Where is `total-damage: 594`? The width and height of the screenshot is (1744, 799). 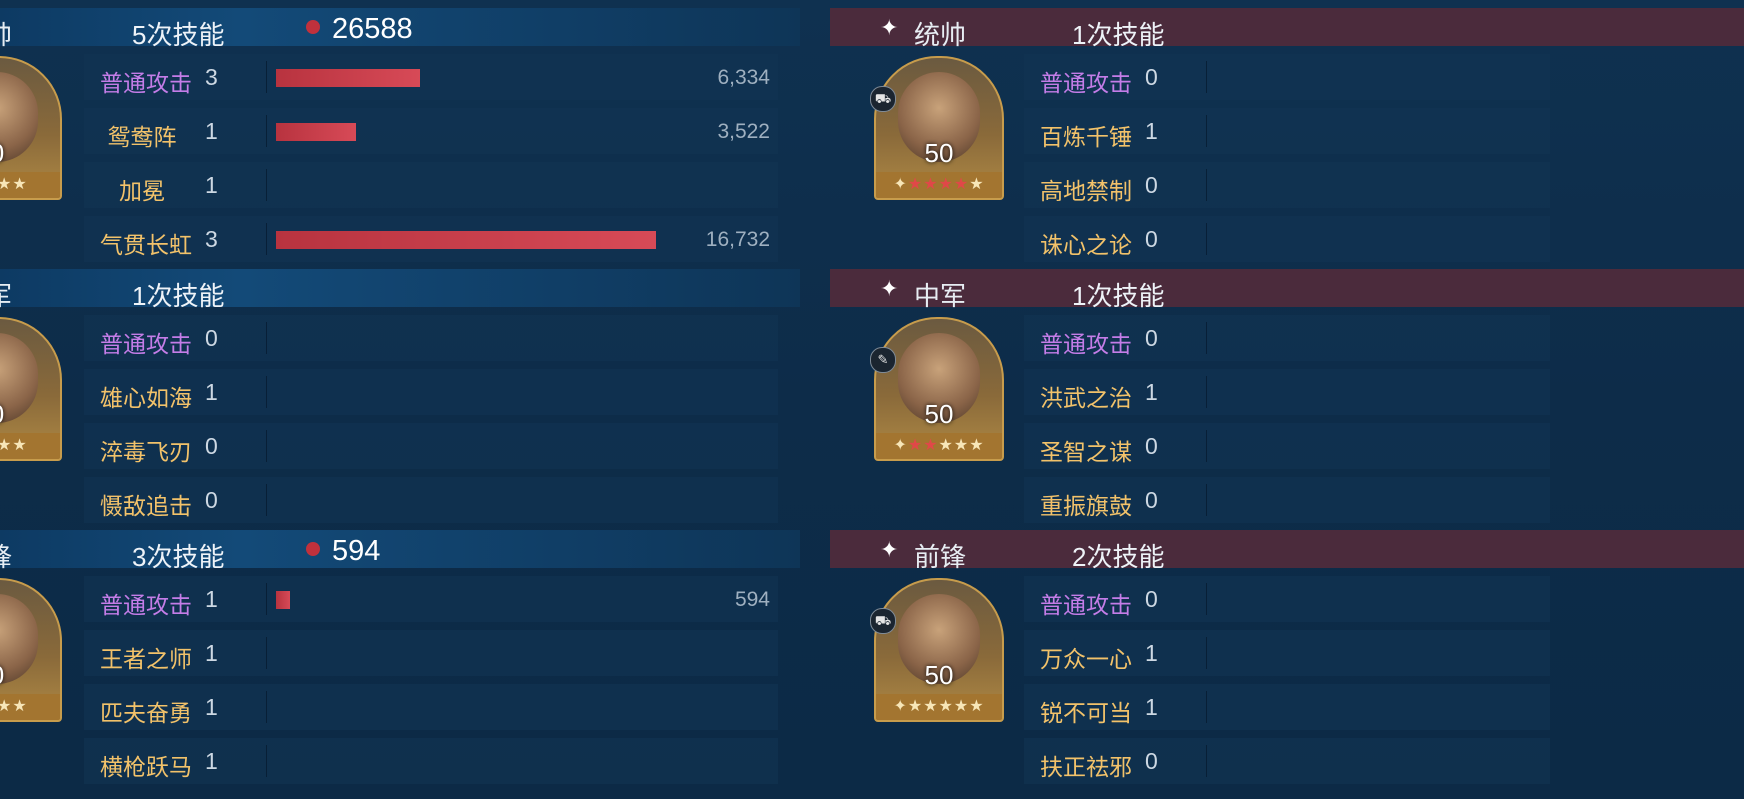
total-damage: 594 is located at coordinates (343, 551).